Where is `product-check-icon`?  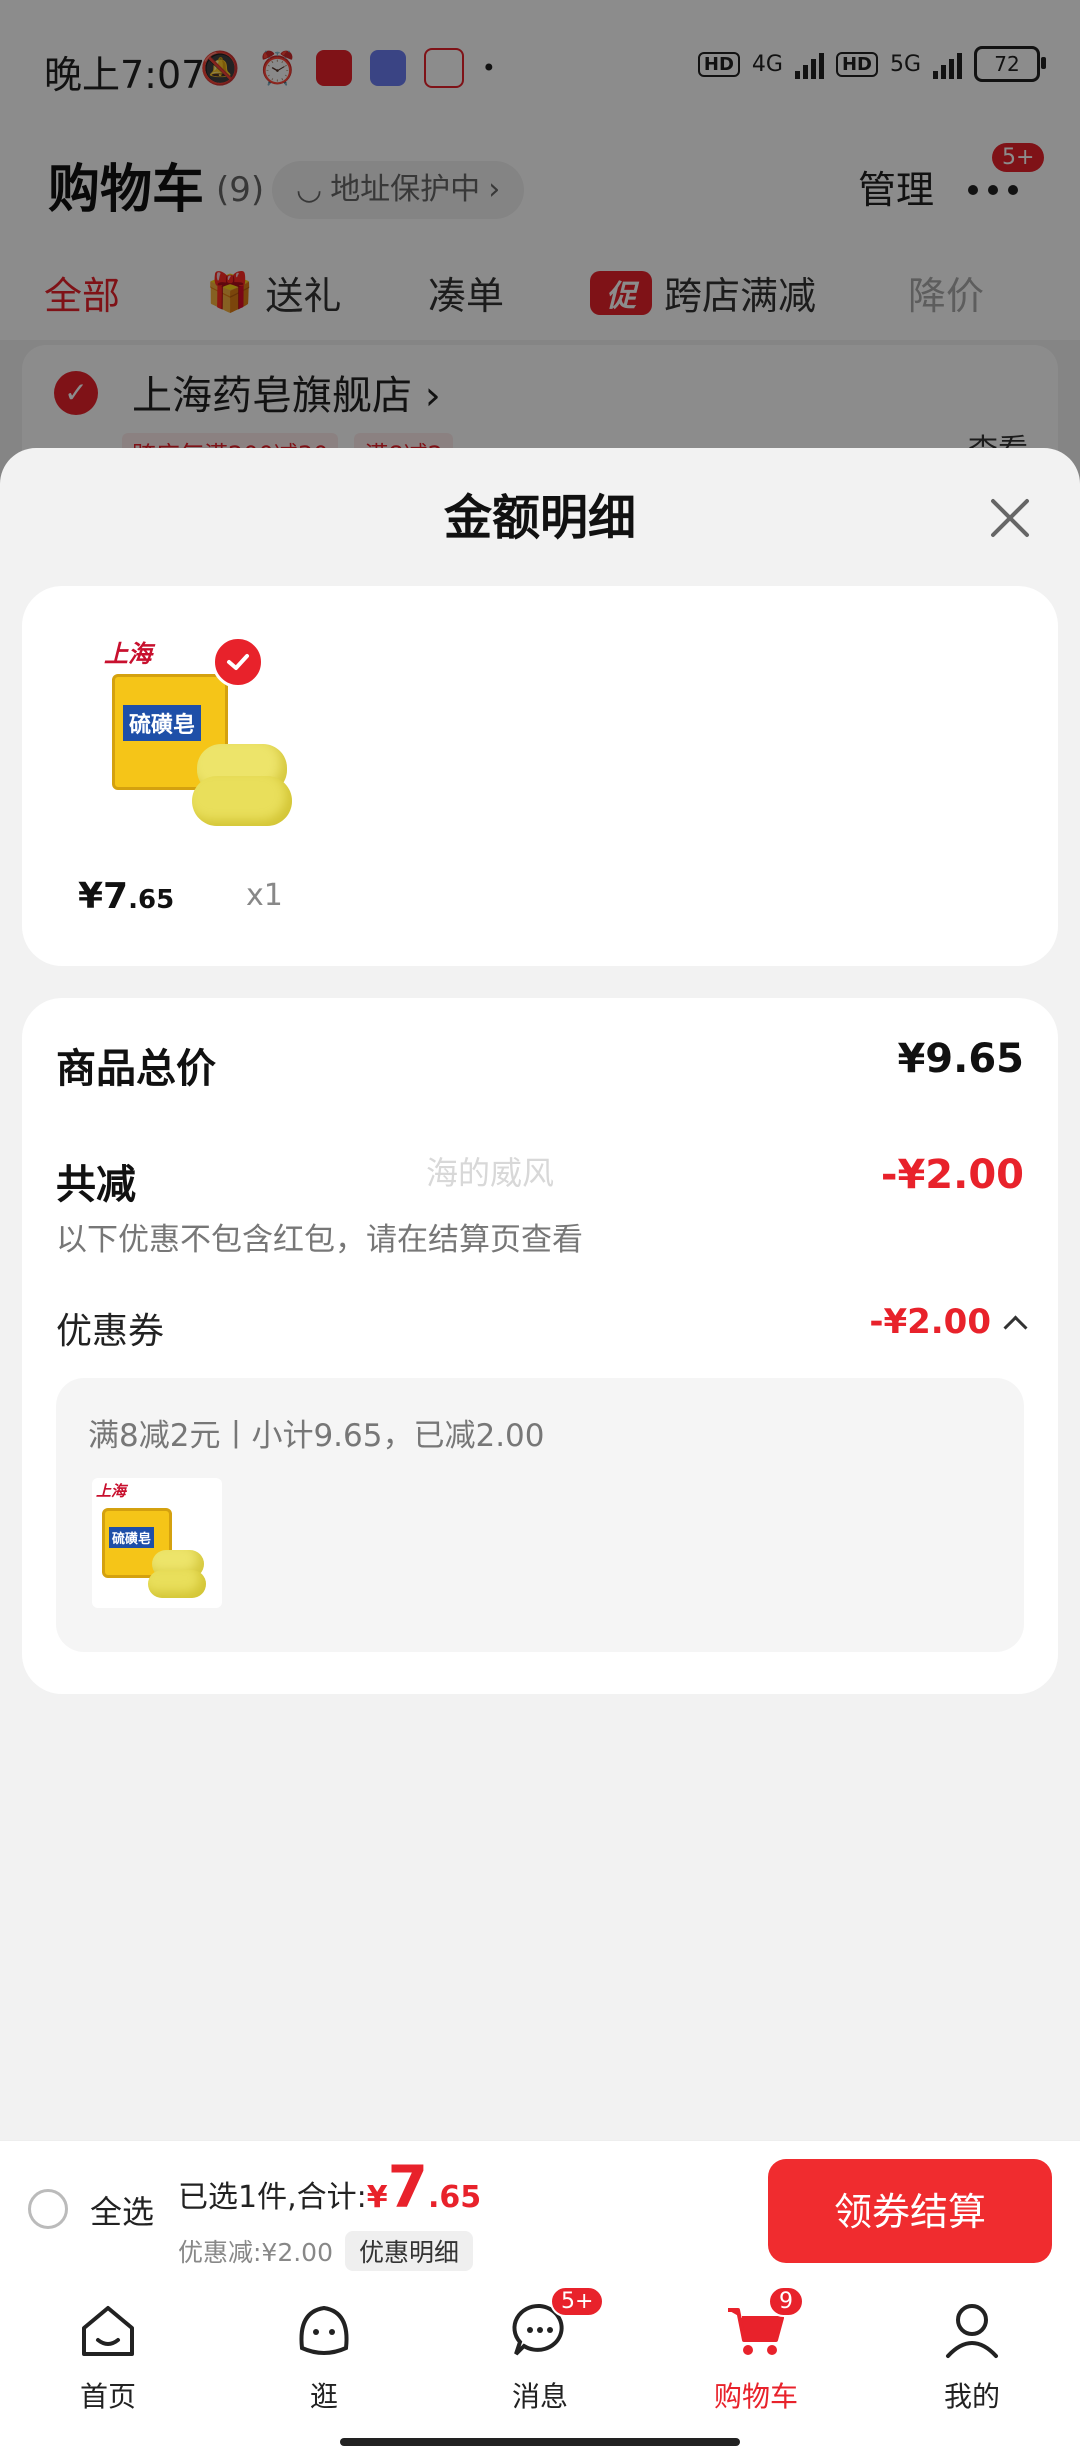
product-check-icon is located at coordinates (238, 662).